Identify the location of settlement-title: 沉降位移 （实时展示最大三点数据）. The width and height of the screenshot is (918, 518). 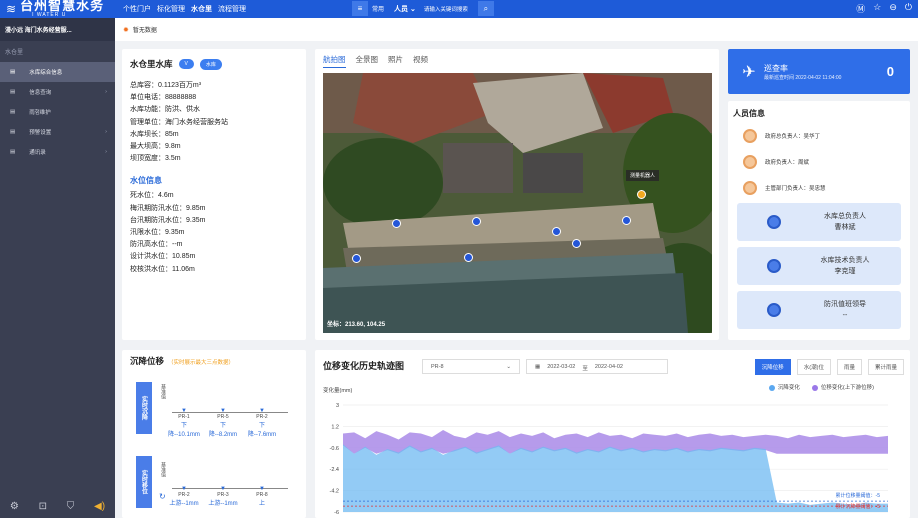
(214, 361).